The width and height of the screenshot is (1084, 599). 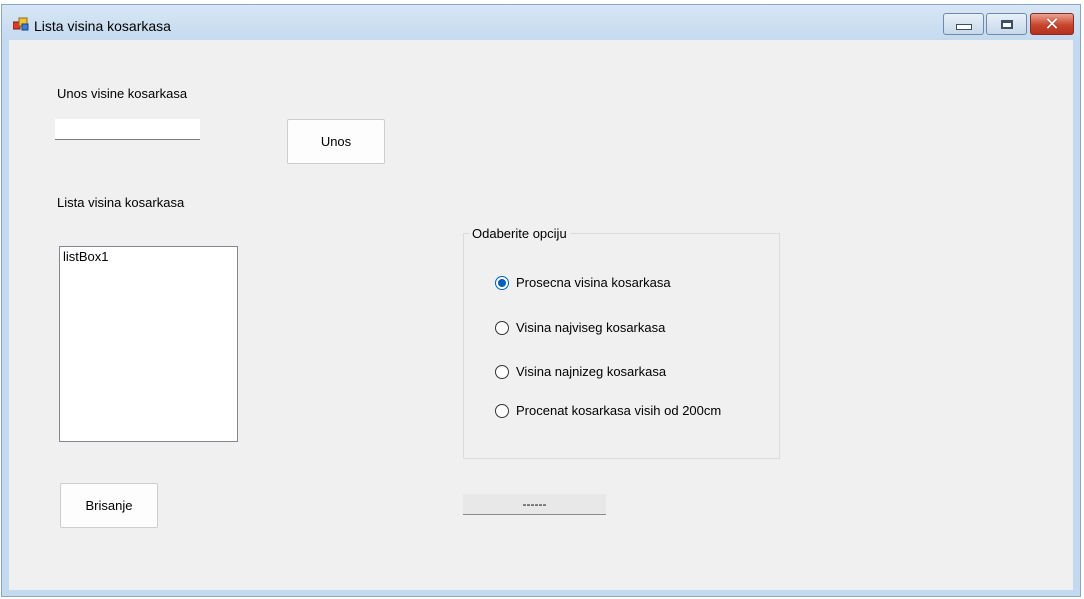 I want to click on heights-listbox: listBox1, so click(x=148, y=344).